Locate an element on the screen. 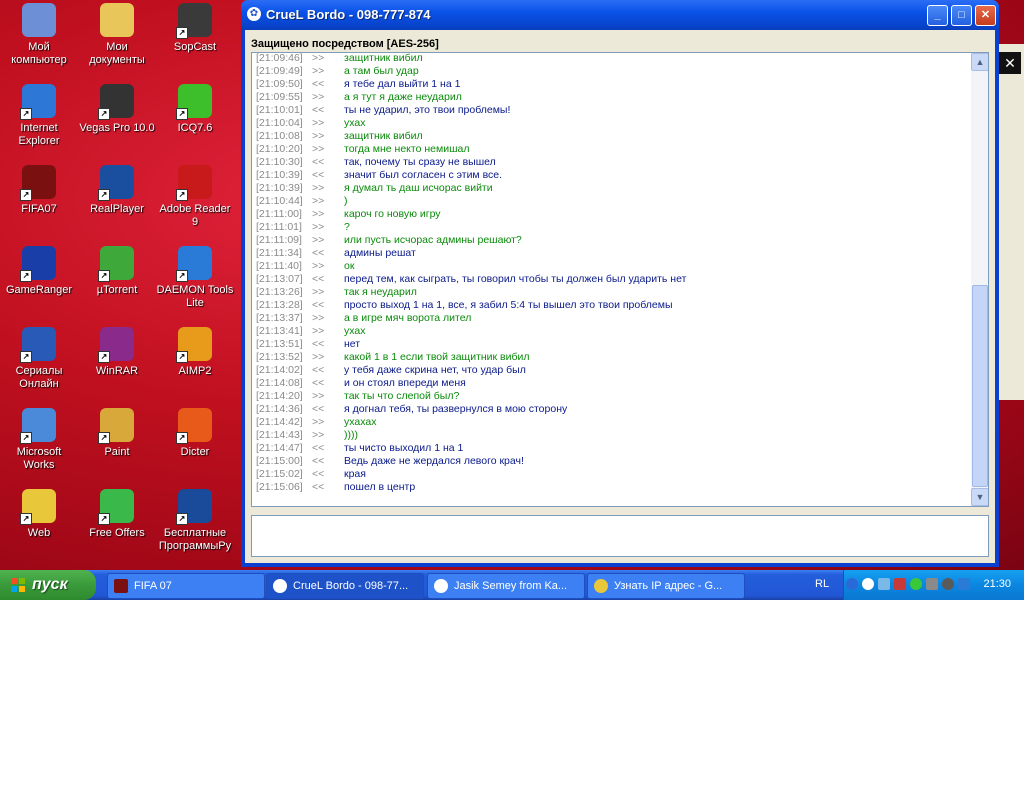 The image size is (1024, 807). close-icon: ✕ is located at coordinates (1010, 63).